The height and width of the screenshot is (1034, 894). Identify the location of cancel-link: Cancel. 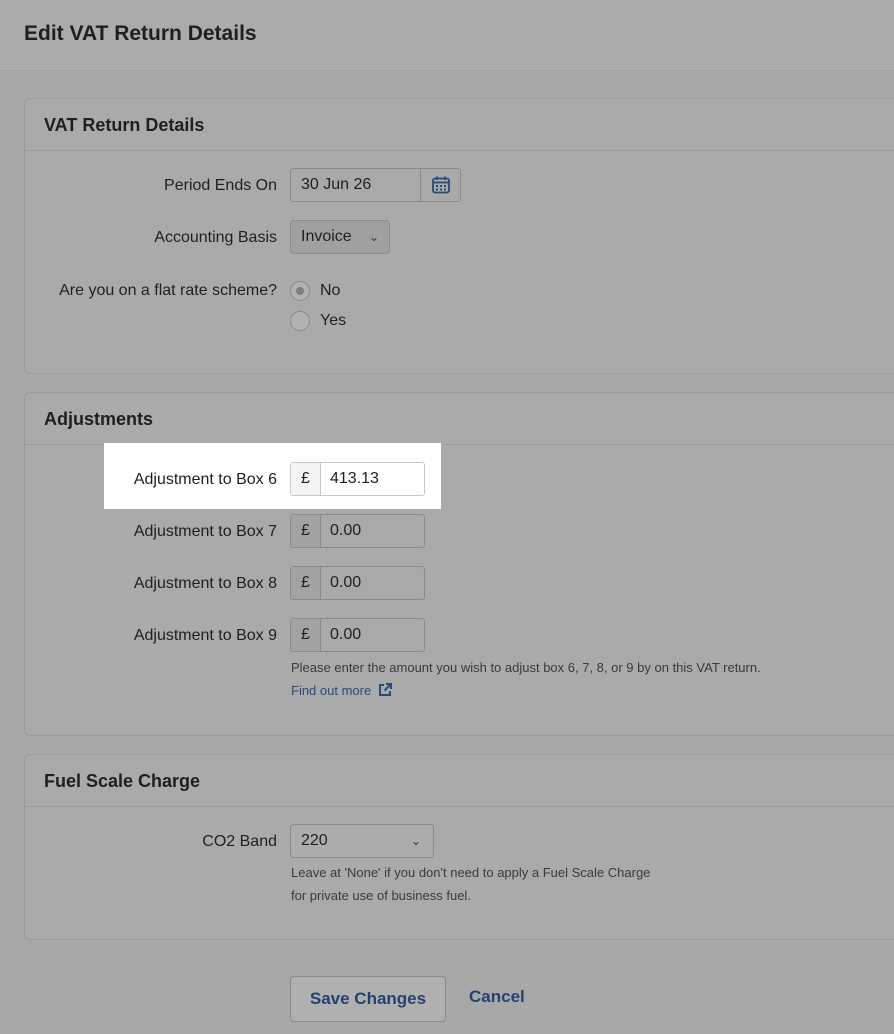
(497, 997).